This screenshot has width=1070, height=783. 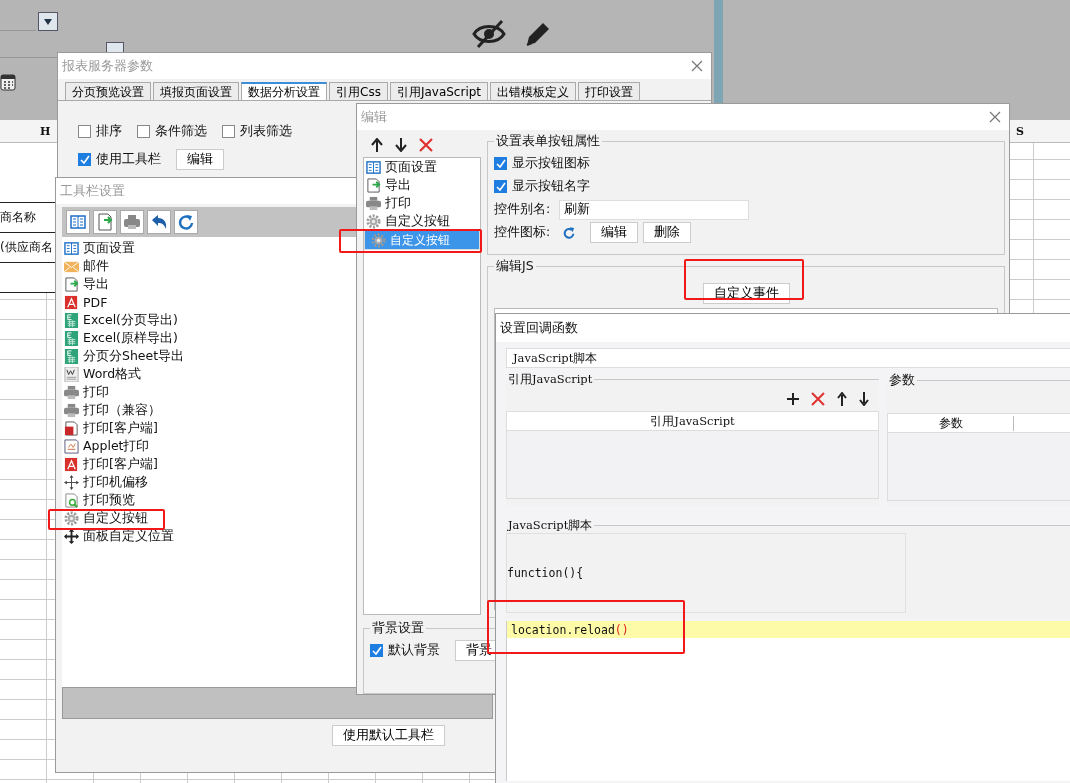 What do you see at coordinates (609, 91) in the screenshot?
I see `tab: 打印设置` at bounding box center [609, 91].